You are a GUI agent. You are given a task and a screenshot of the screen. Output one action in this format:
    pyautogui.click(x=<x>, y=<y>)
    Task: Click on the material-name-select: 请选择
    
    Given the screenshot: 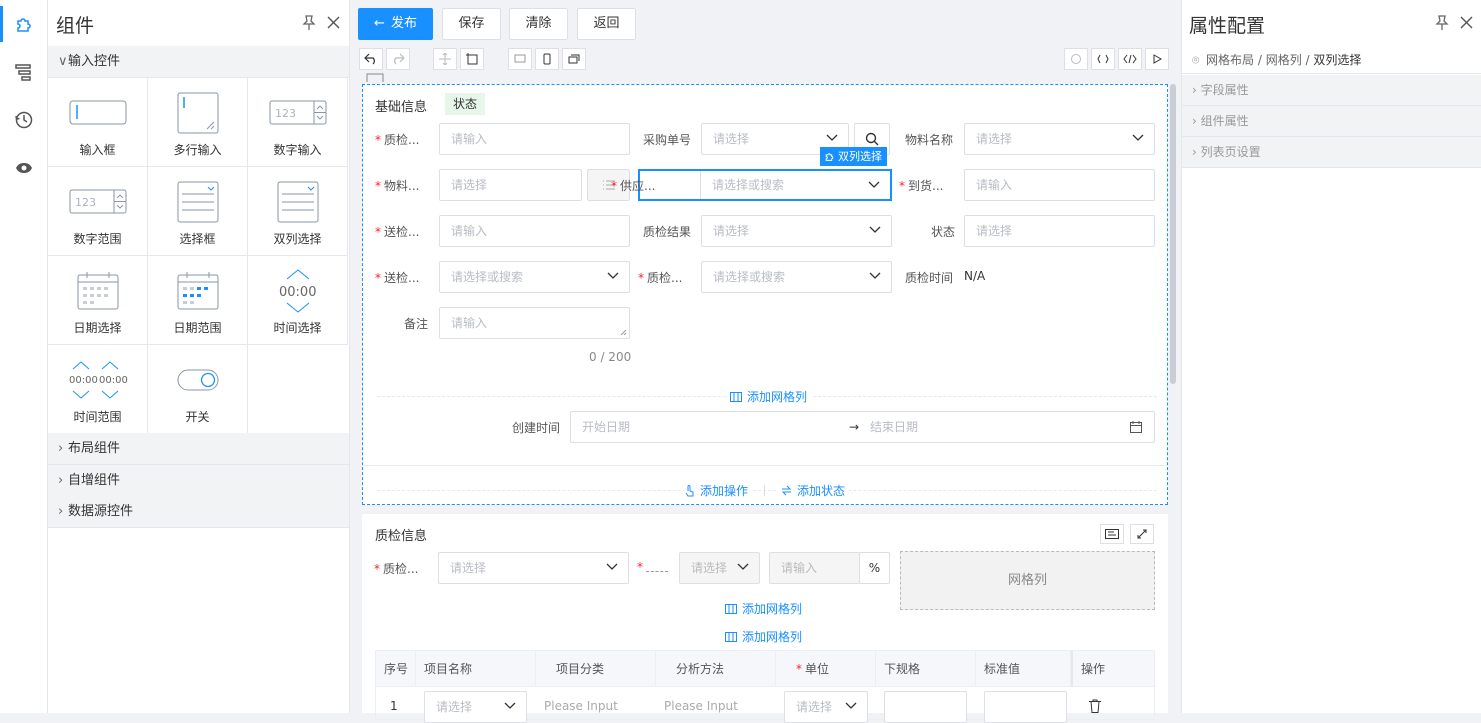 What is the action you would take?
    pyautogui.click(x=1059, y=139)
    